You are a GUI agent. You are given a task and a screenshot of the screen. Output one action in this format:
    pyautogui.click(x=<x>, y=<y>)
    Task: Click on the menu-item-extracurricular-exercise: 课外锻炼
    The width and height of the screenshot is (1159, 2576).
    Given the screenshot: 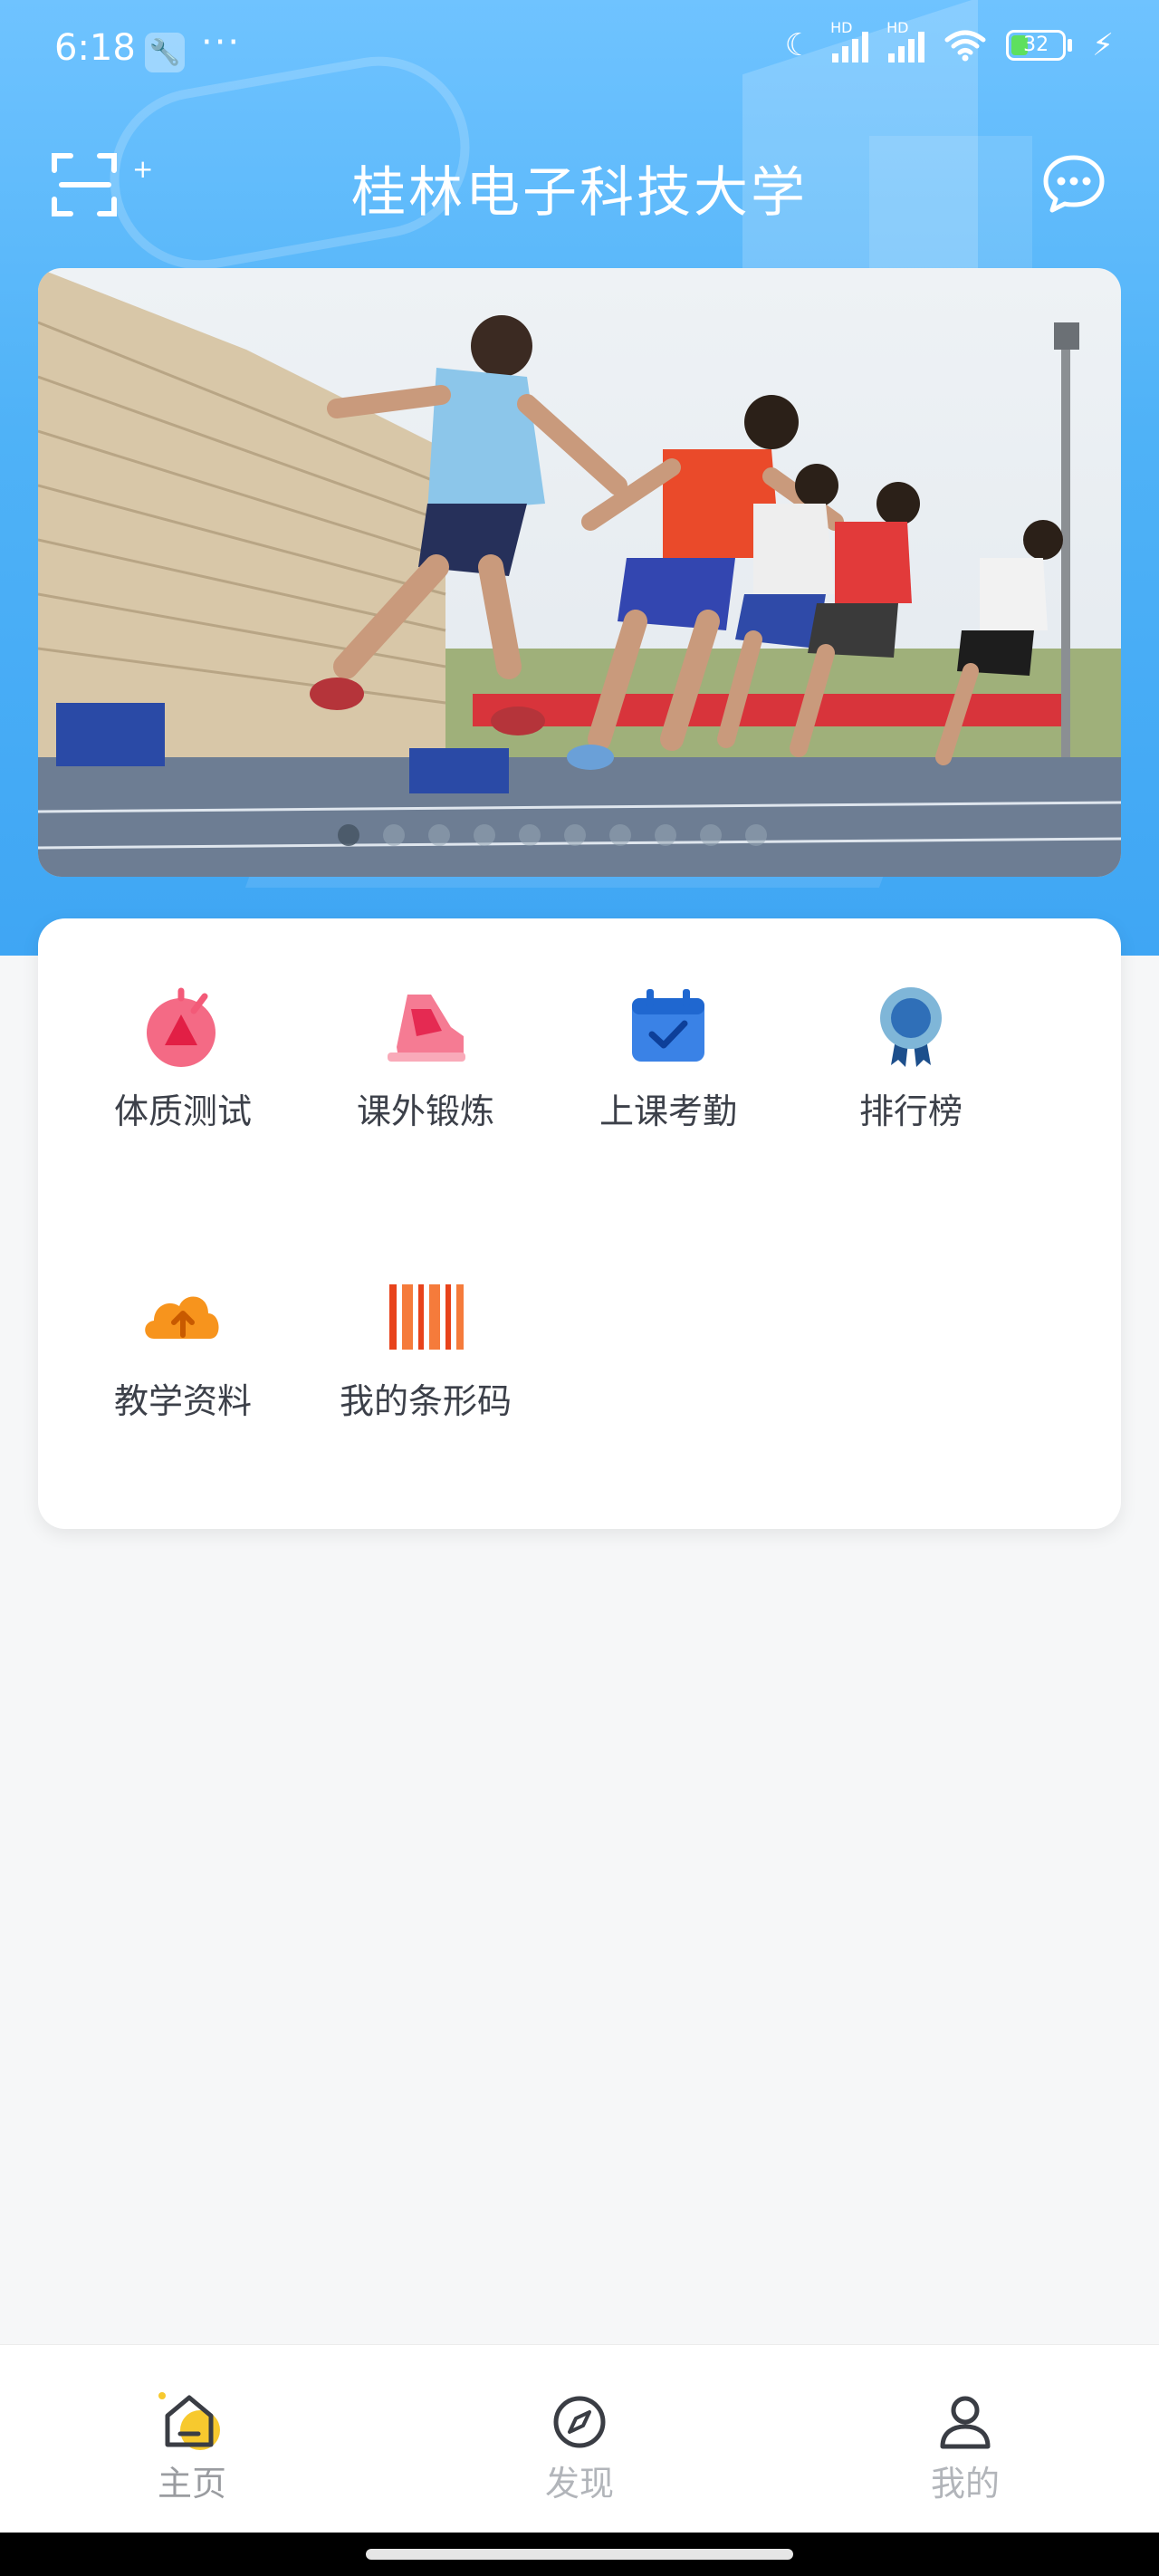 What is the action you would take?
    pyautogui.click(x=425, y=1063)
    